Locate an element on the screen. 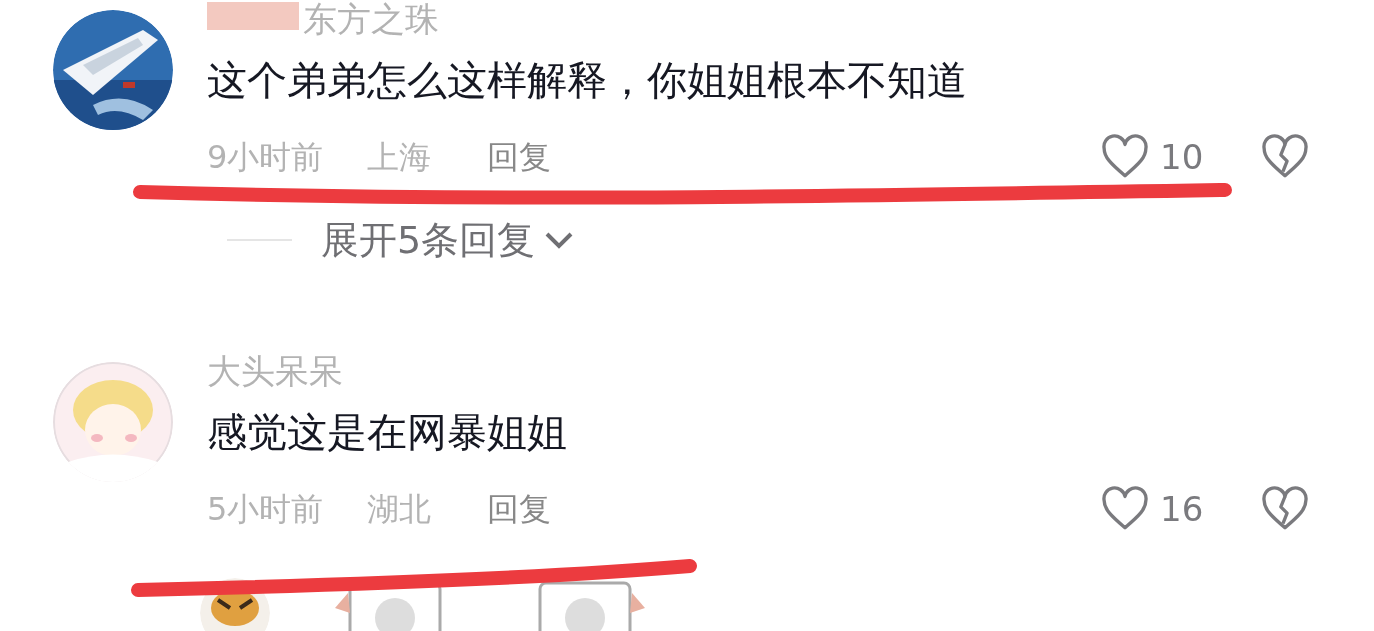 The image size is (1374, 631). timestamp: 5小时前 is located at coordinates (265, 509).